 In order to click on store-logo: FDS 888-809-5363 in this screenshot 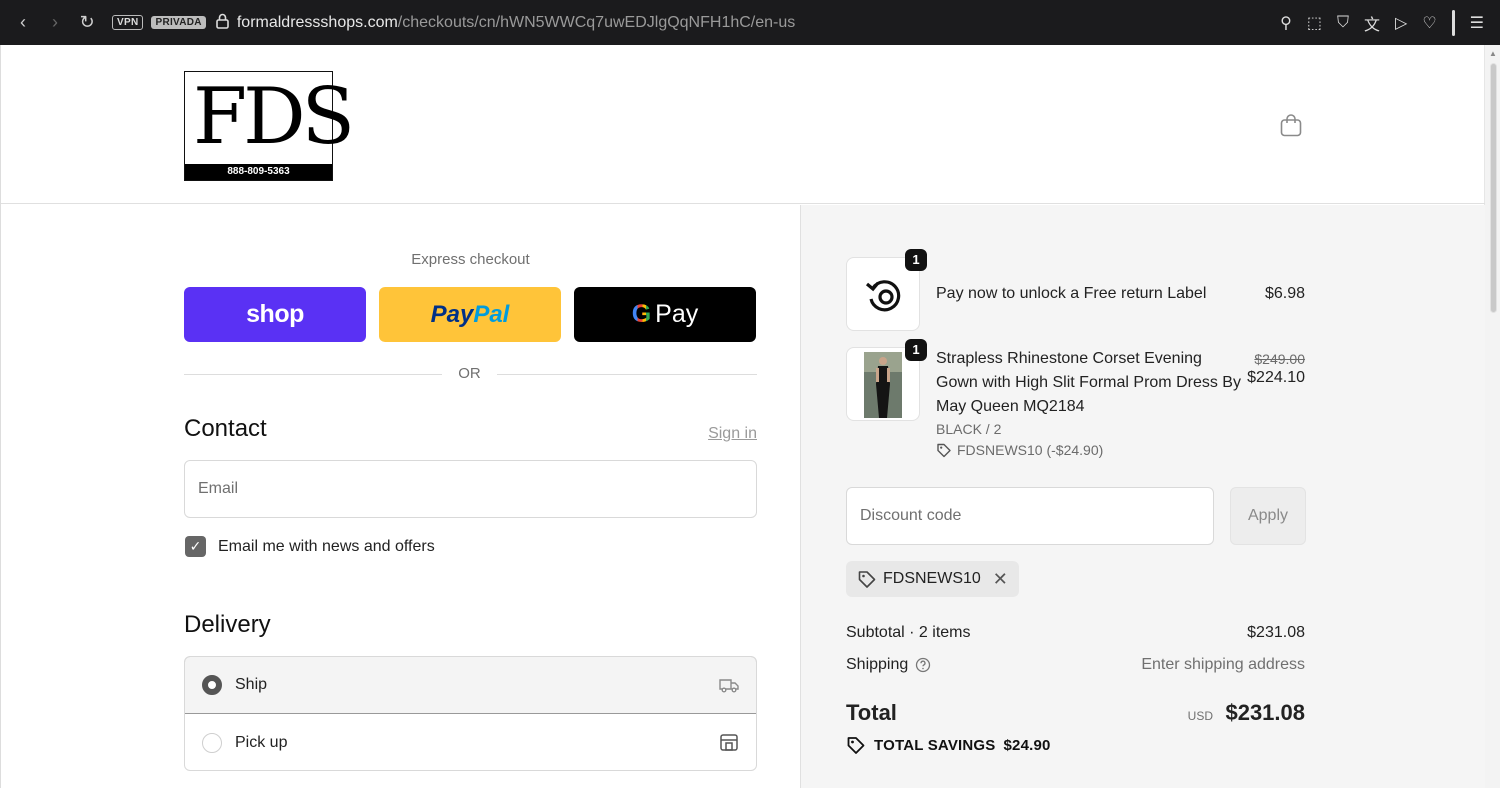, I will do `click(269, 126)`.